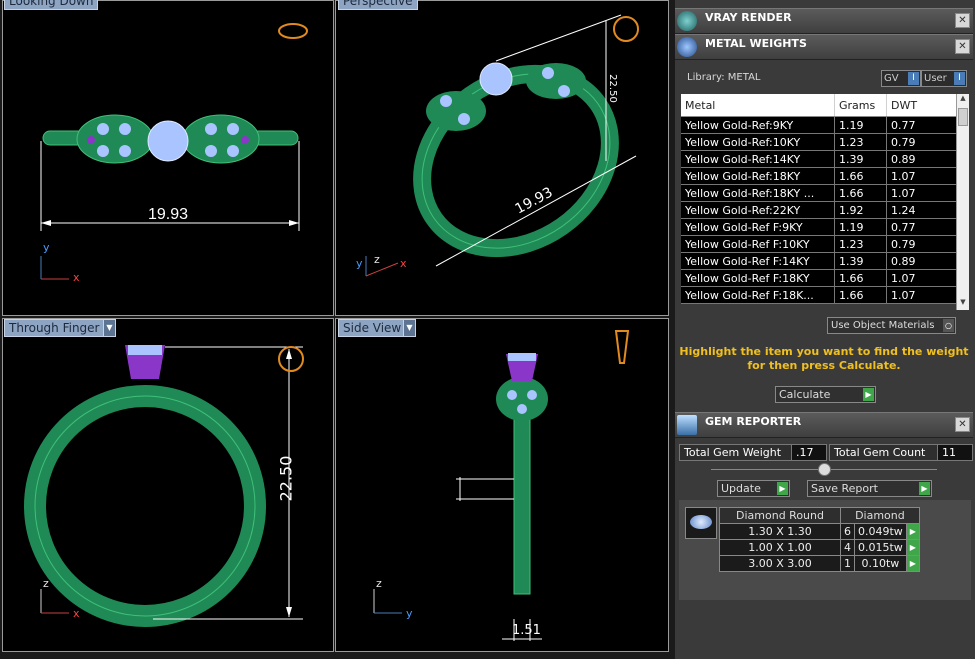 This screenshot has width=975, height=659. What do you see at coordinates (824, 365) in the screenshot?
I see `hint-line-2: for then press Calculate.` at bounding box center [824, 365].